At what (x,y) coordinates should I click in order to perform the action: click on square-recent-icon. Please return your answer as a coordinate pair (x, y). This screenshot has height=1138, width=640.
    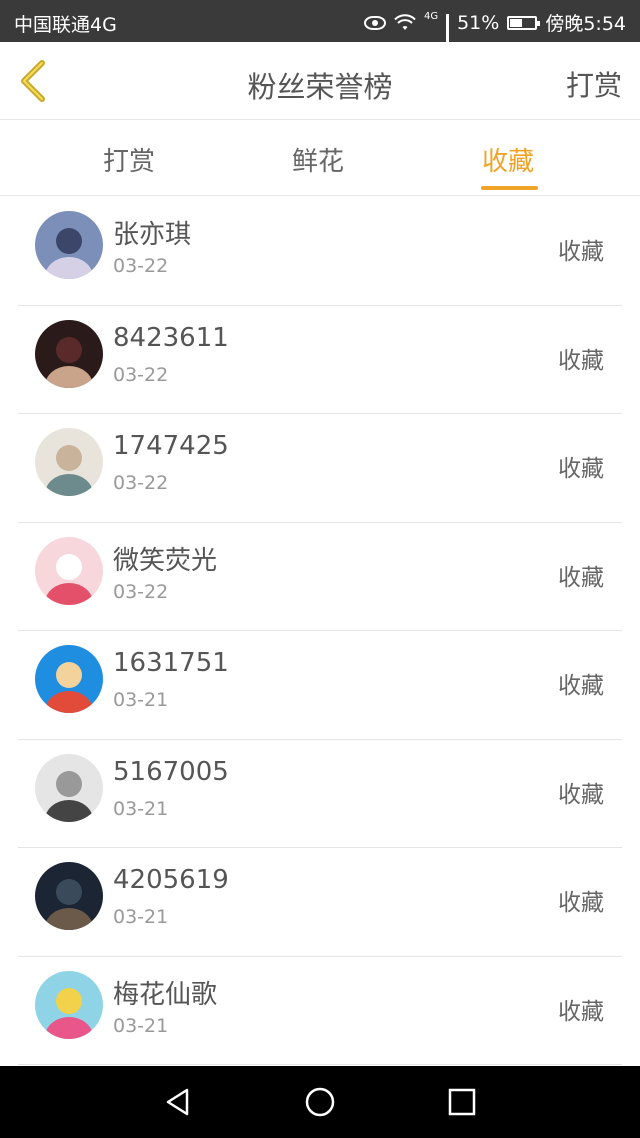
    Looking at the image, I should click on (462, 1102).